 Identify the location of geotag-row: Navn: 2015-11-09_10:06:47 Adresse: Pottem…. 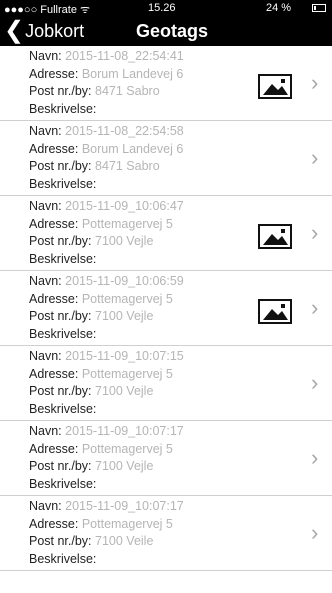
(166, 233).